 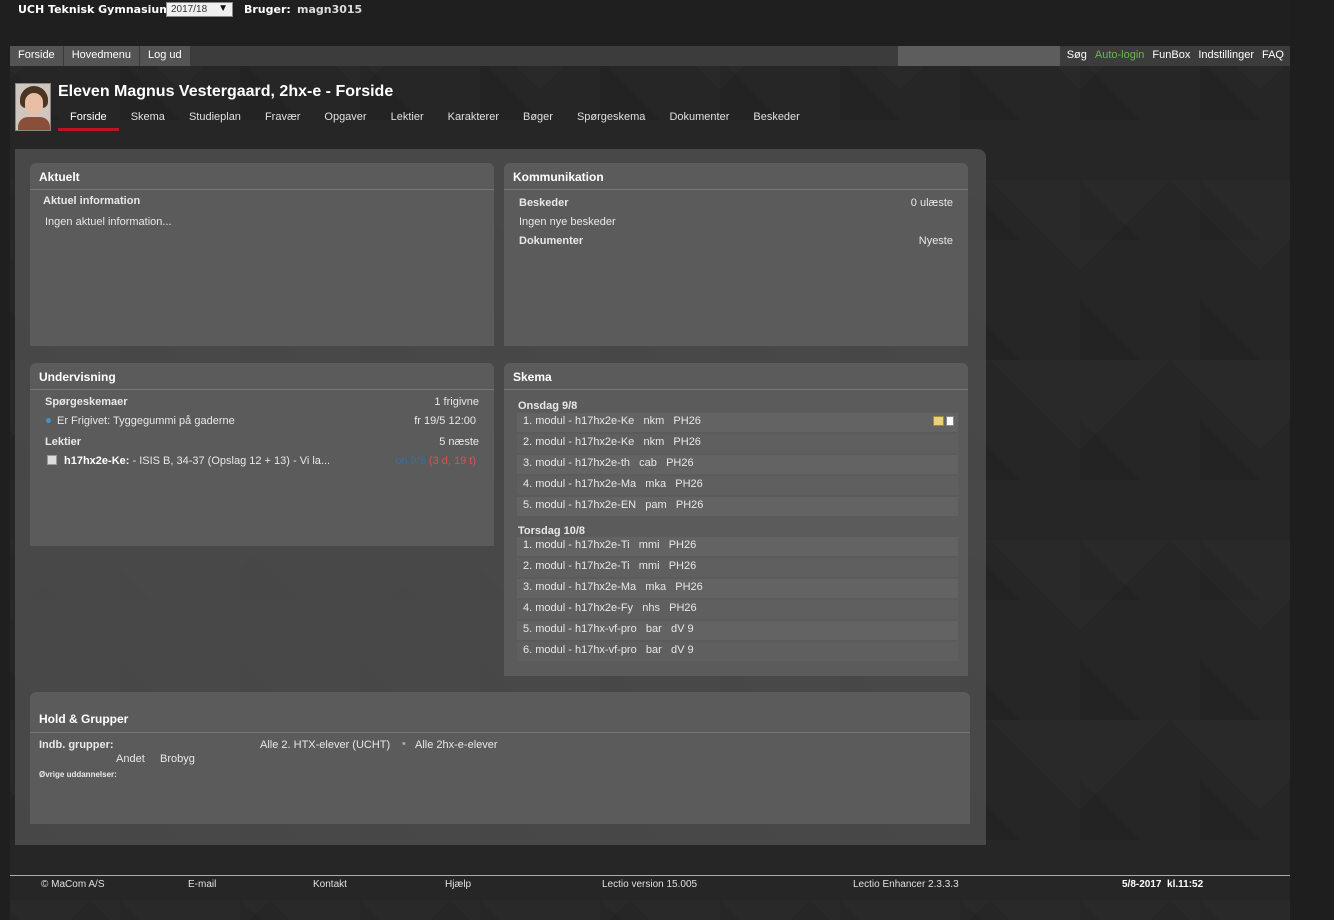 I want to click on tab-fravaer: Fravær, so click(x=282, y=120).